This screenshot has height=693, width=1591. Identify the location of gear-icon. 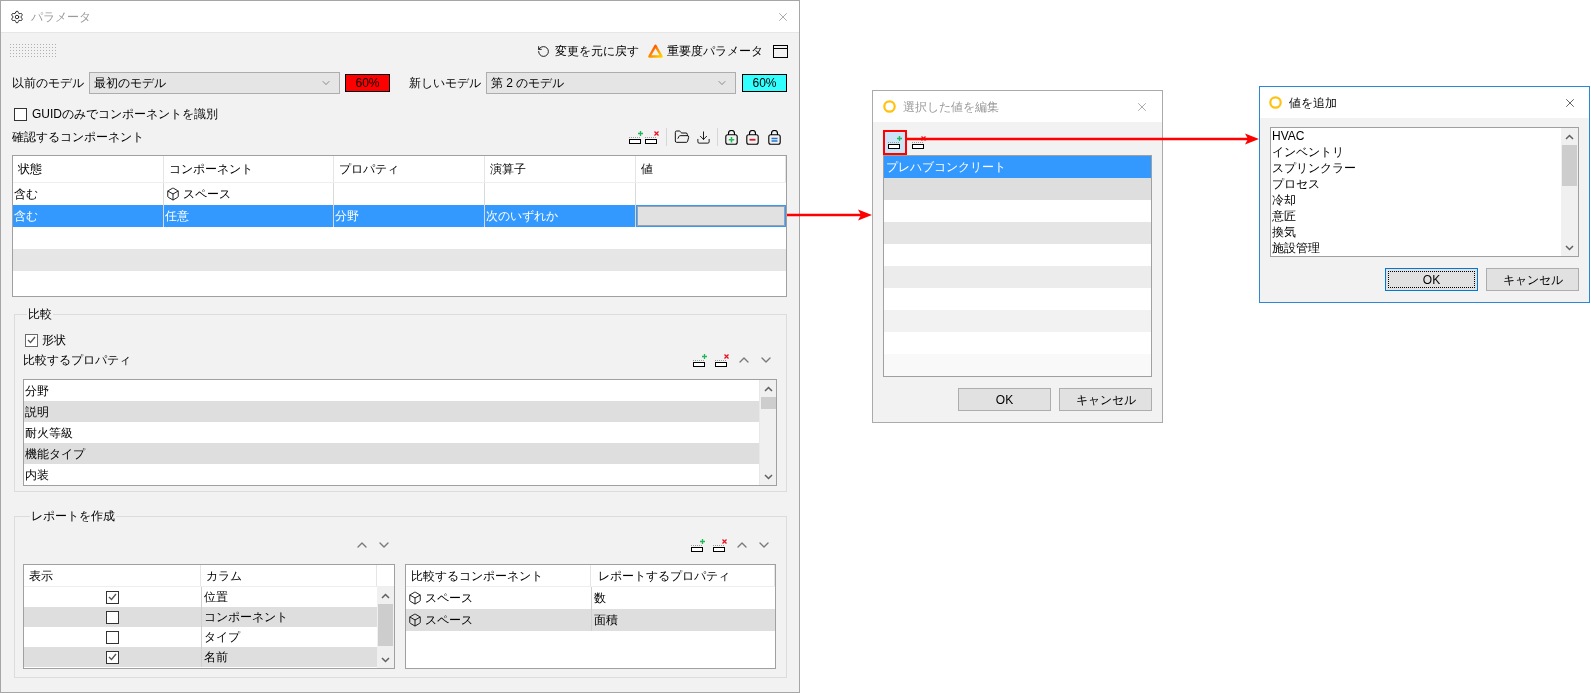
(17, 16).